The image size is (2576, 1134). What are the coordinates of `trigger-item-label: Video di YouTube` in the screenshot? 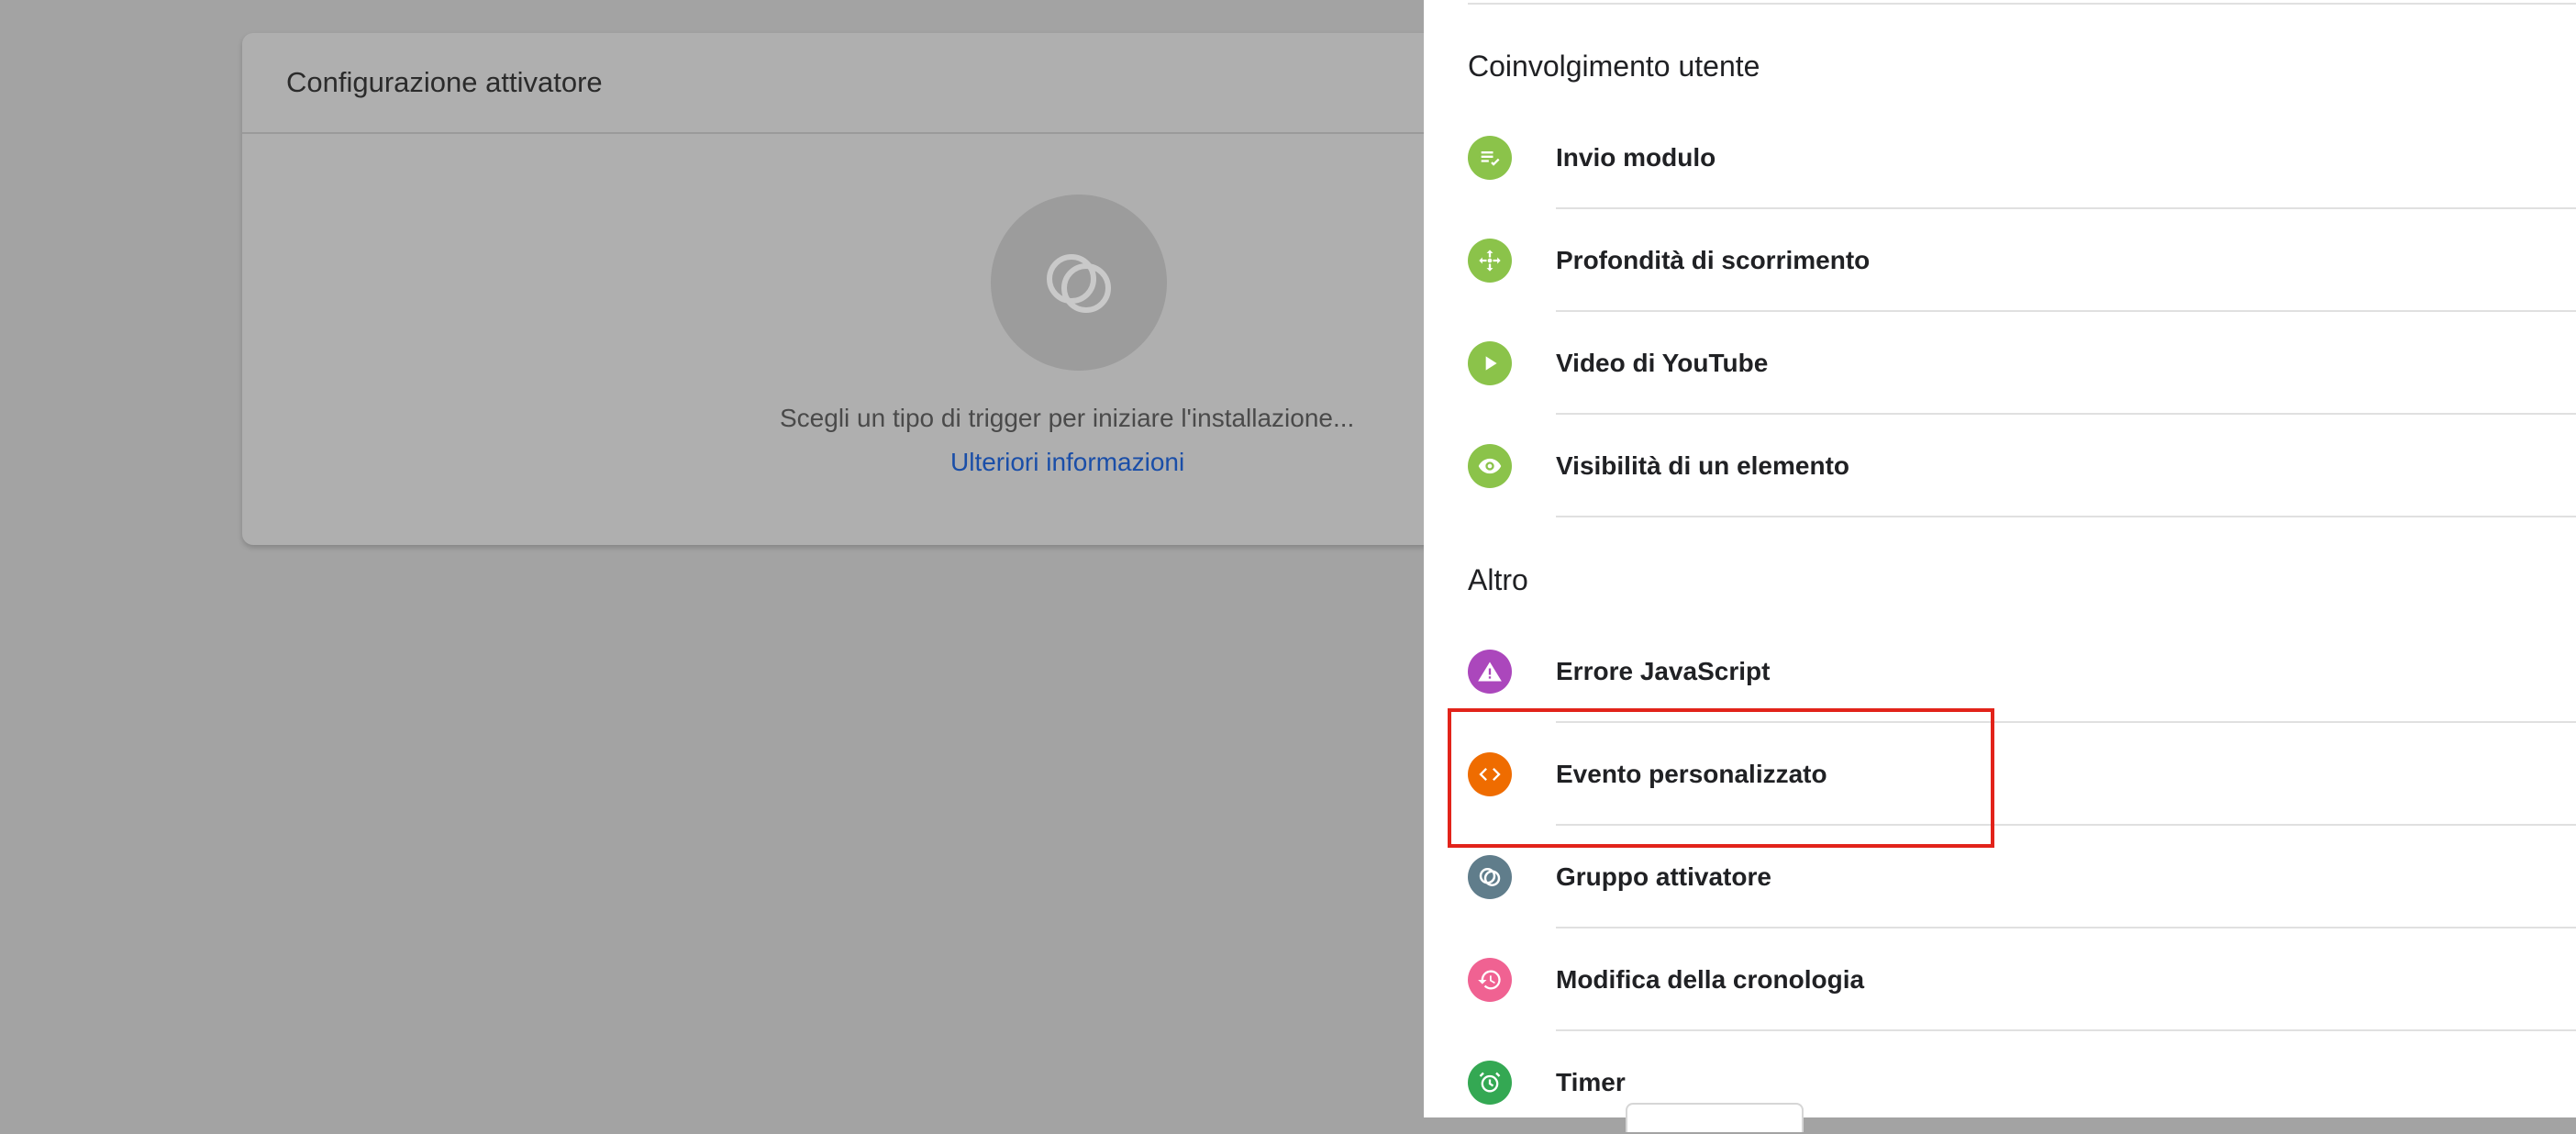 It's located at (1662, 363).